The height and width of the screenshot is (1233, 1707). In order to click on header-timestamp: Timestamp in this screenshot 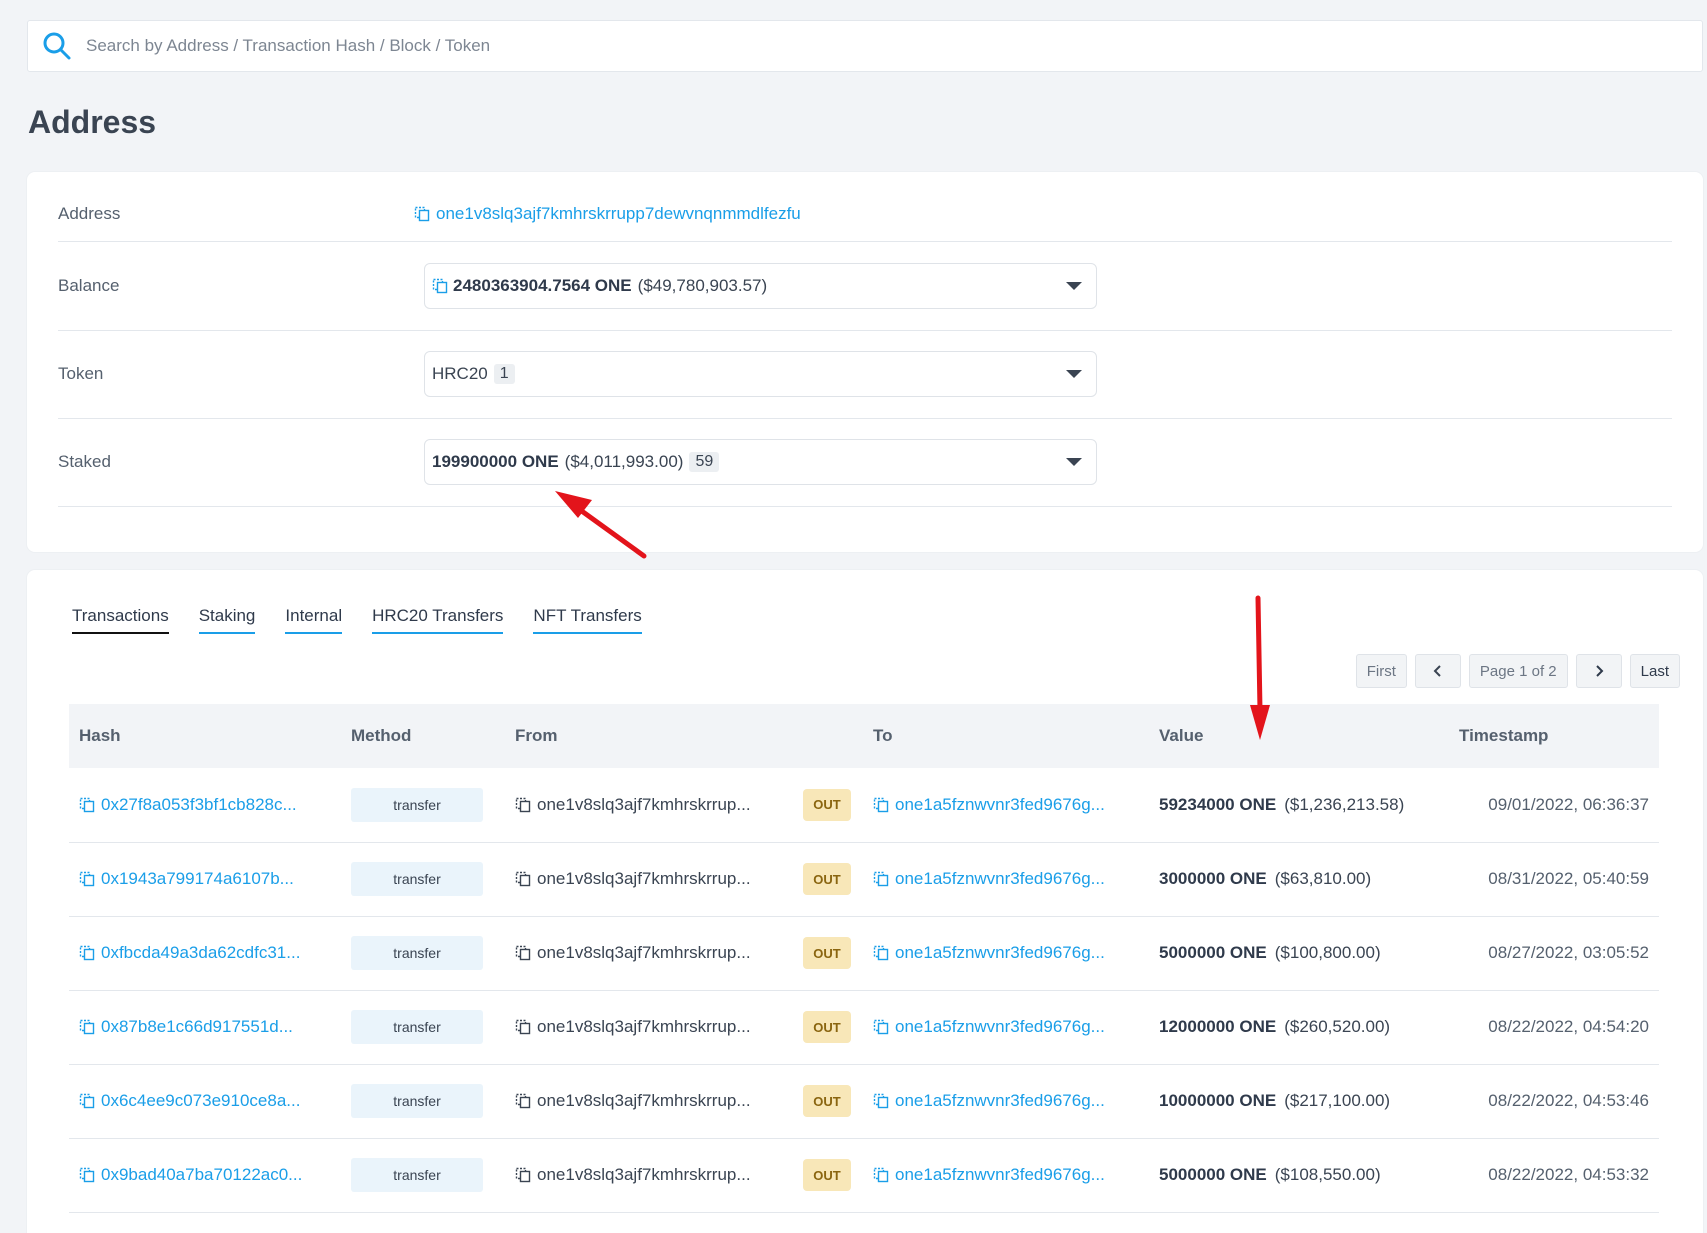, I will do `click(1504, 735)`.